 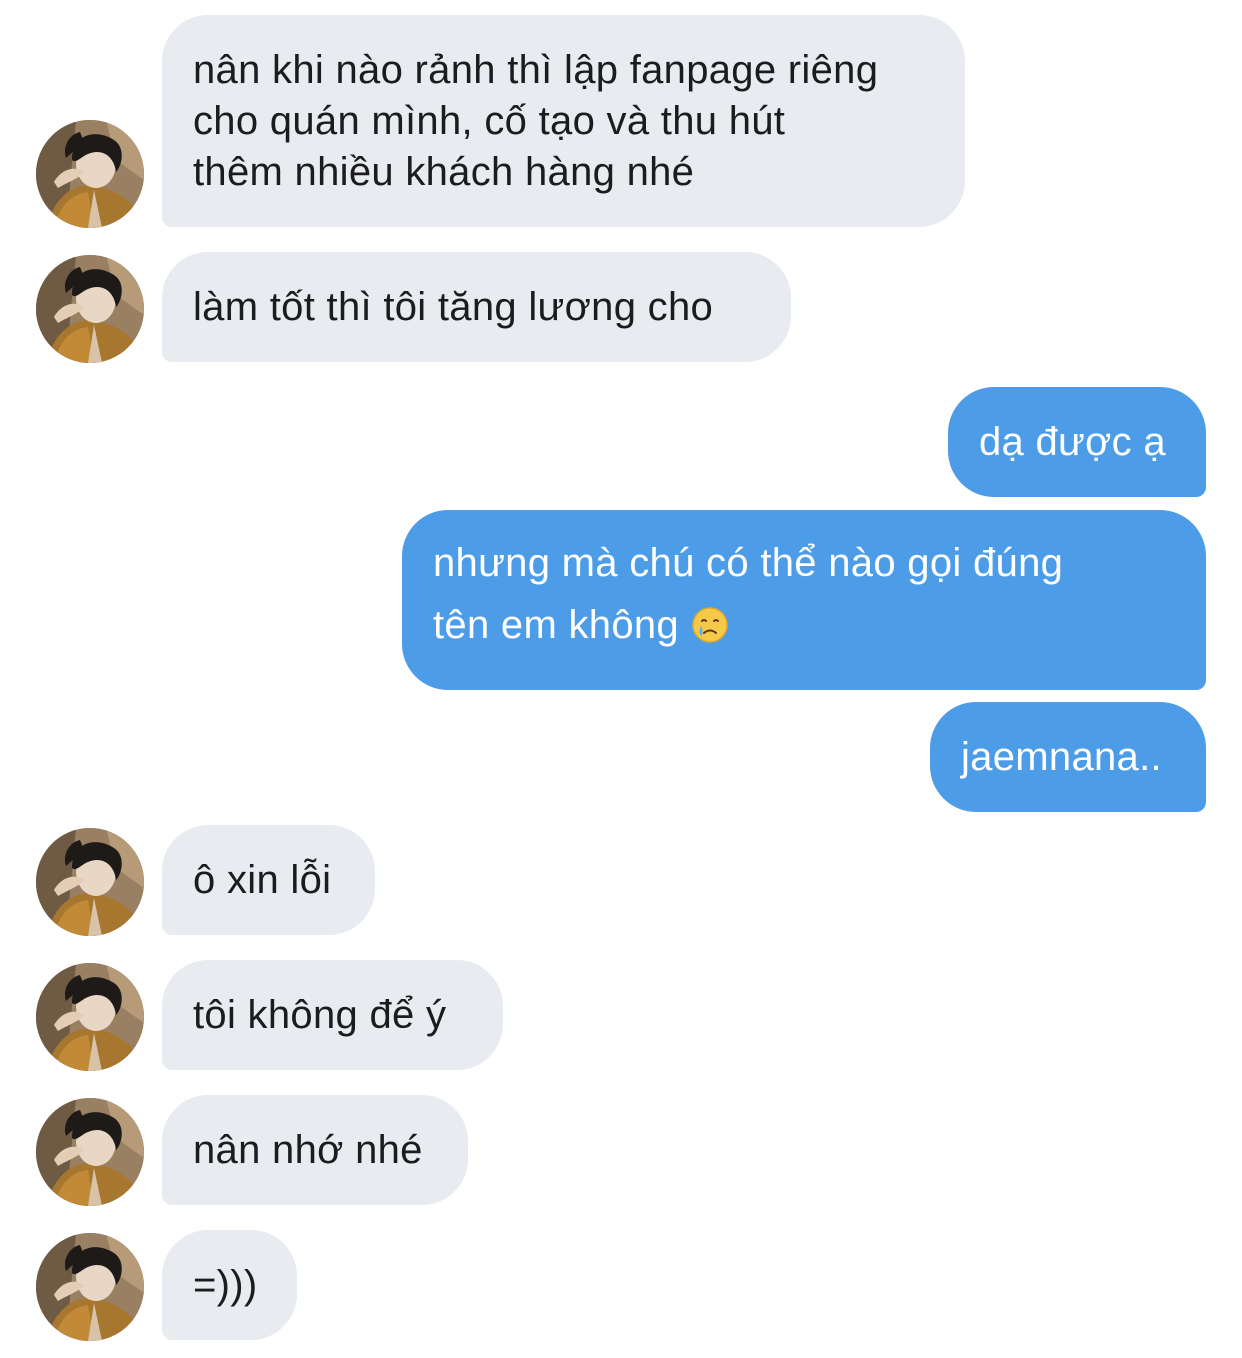 What do you see at coordinates (476, 307) in the screenshot?
I see `message-bubble-incoming: làm tốt thì tôi tăng lương cho` at bounding box center [476, 307].